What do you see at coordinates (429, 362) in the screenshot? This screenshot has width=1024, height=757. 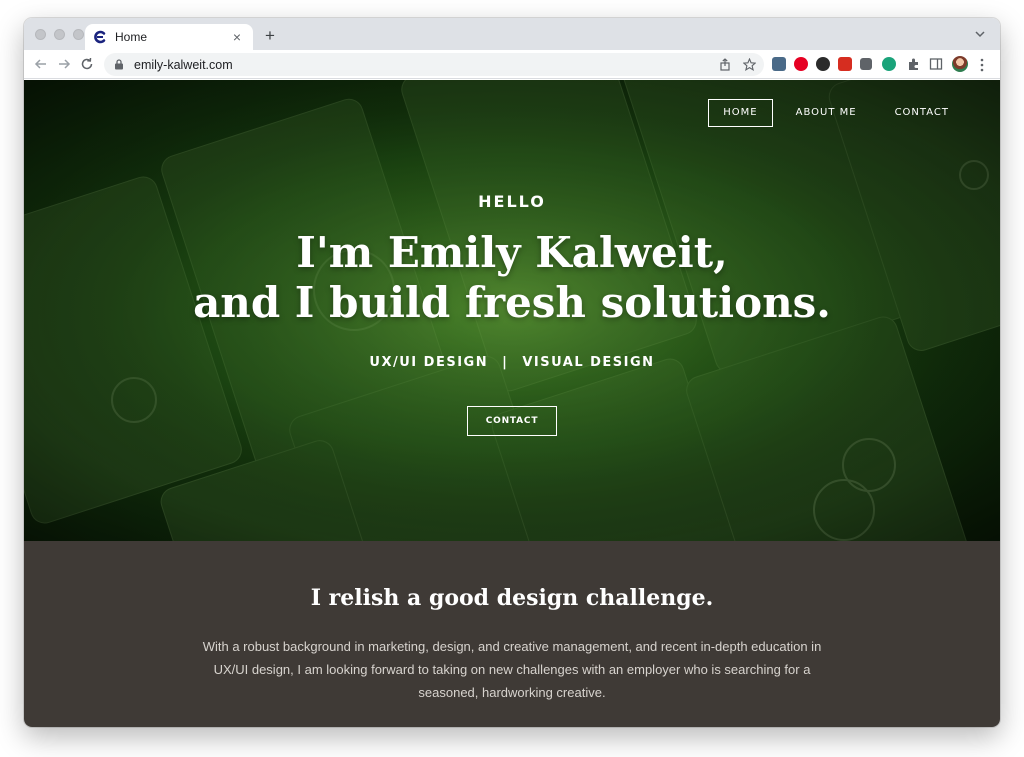 I see `specialty-ux-ui: UX/UI DESIGN` at bounding box center [429, 362].